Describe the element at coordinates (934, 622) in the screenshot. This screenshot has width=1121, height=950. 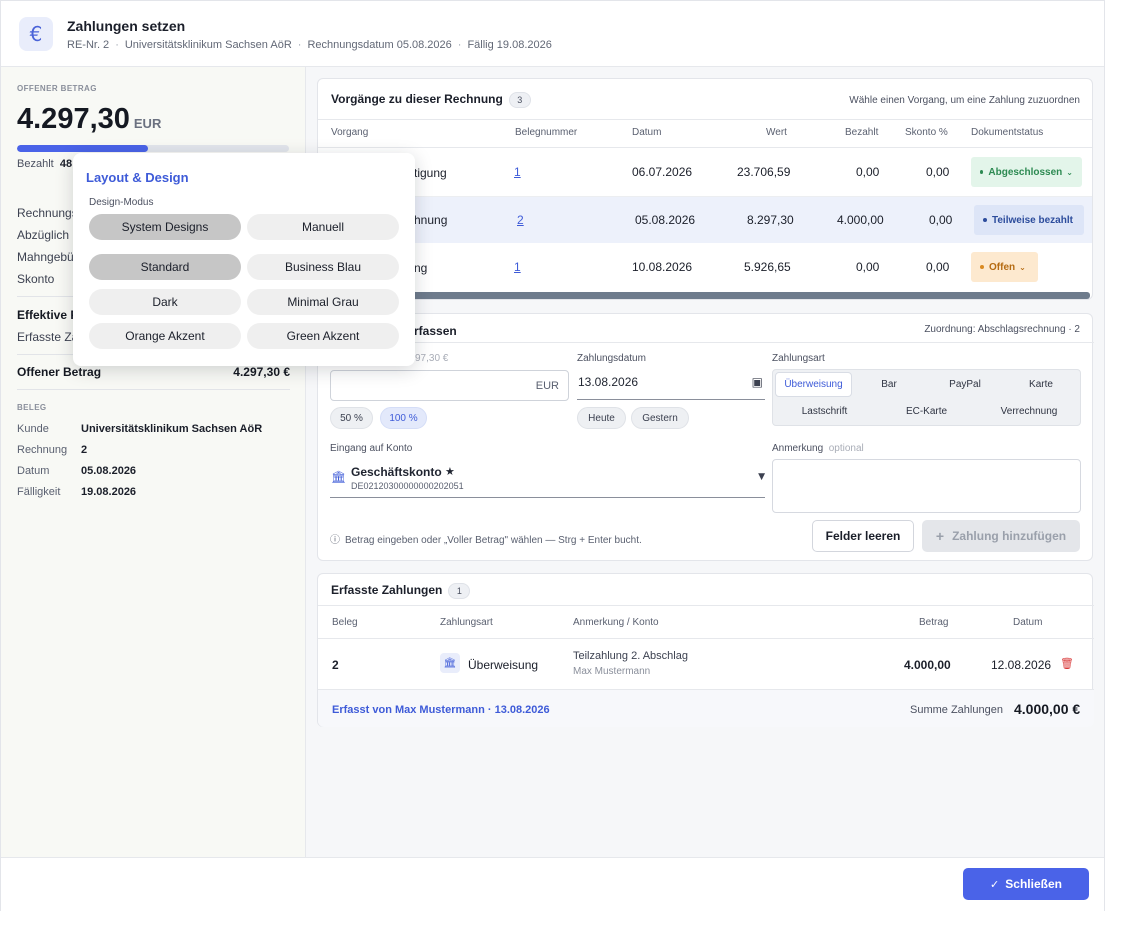
I see `col-betrag: Betrag` at that location.